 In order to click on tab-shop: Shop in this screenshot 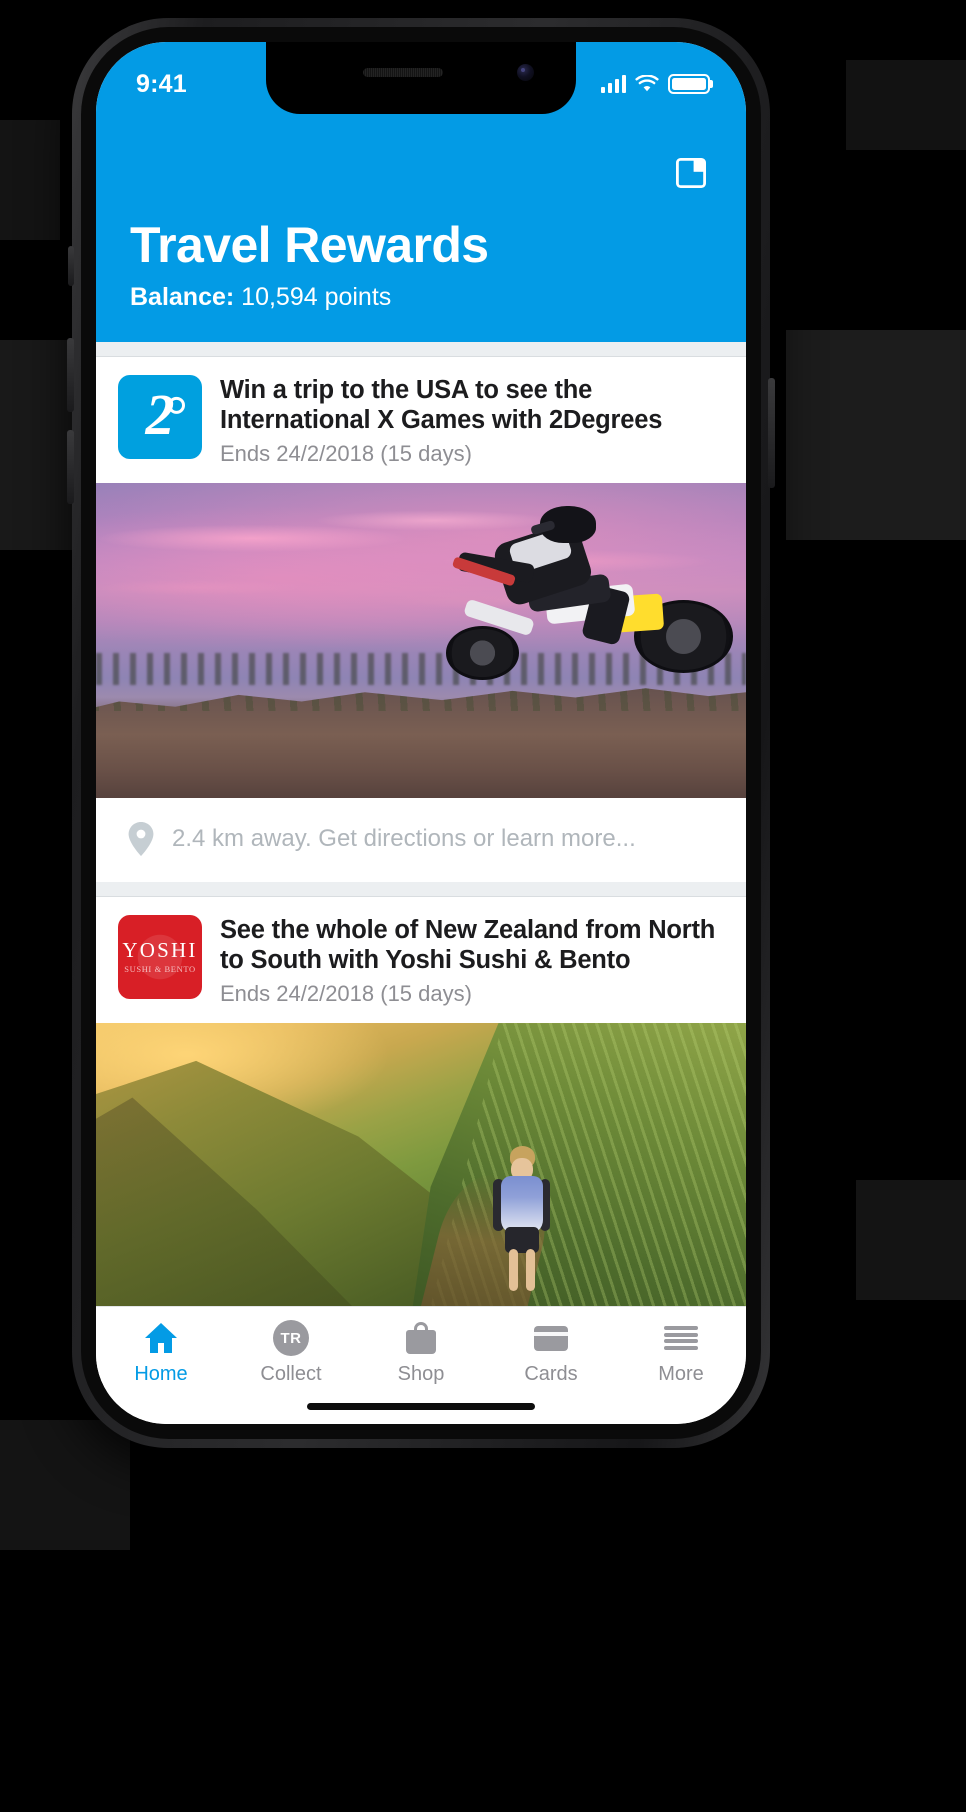, I will do `click(421, 1351)`.